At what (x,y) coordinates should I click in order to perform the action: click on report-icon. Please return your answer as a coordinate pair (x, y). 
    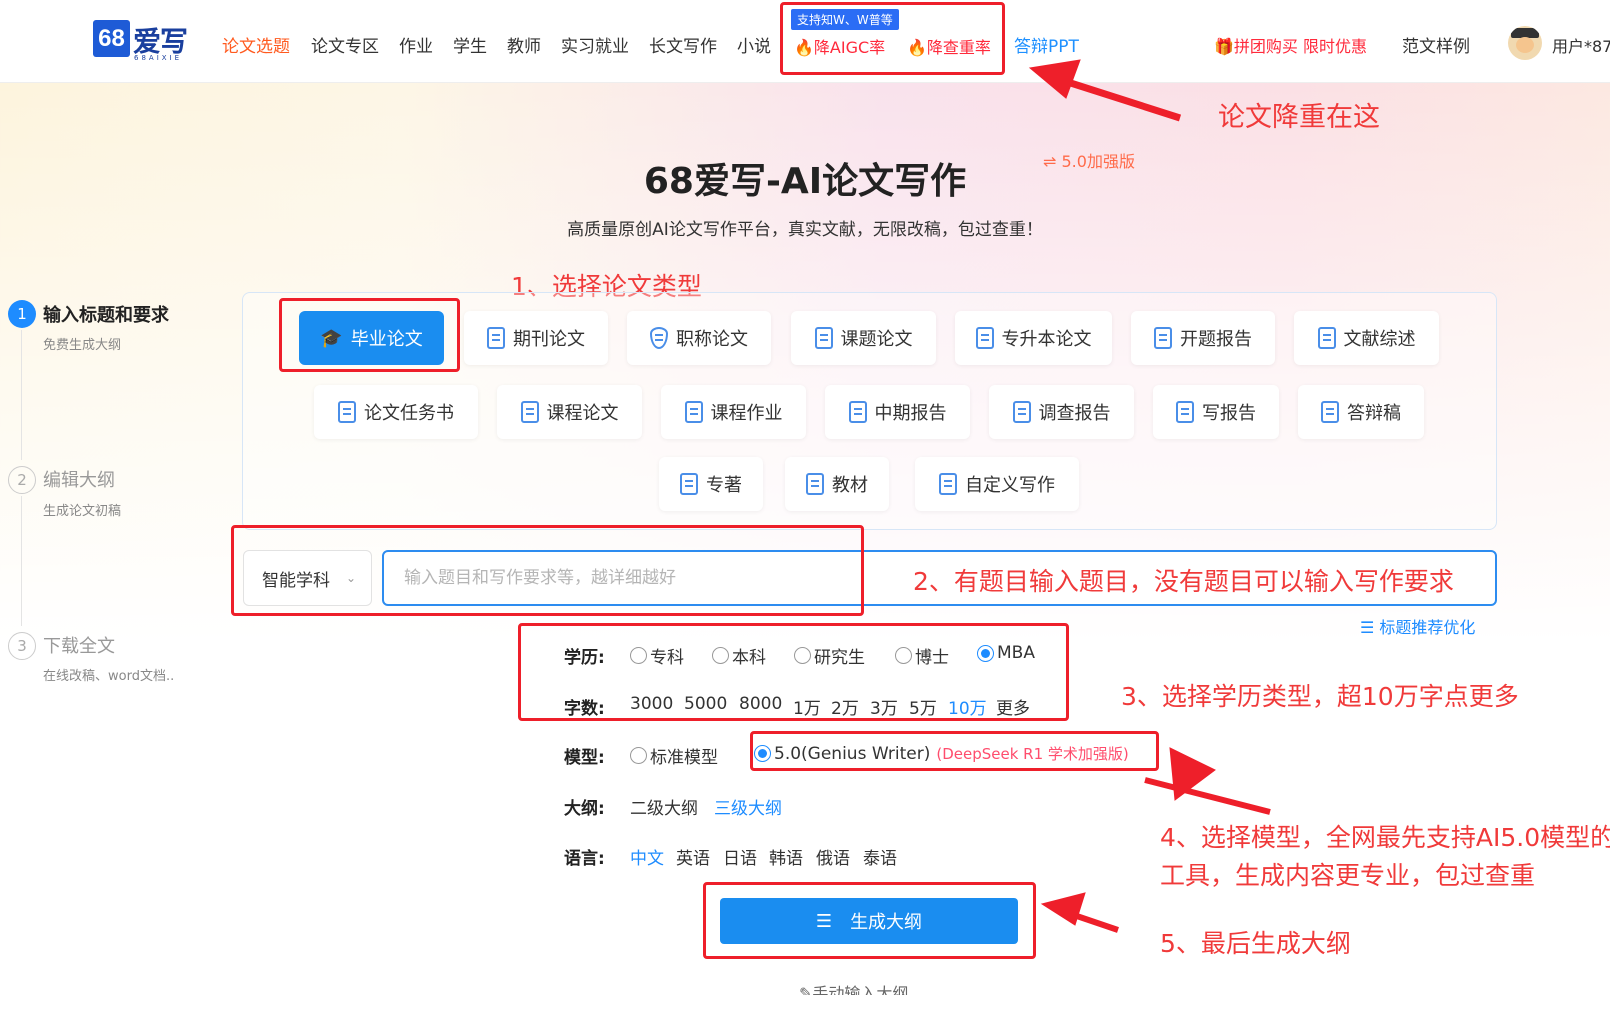
    Looking at the image, I should click on (1163, 338).